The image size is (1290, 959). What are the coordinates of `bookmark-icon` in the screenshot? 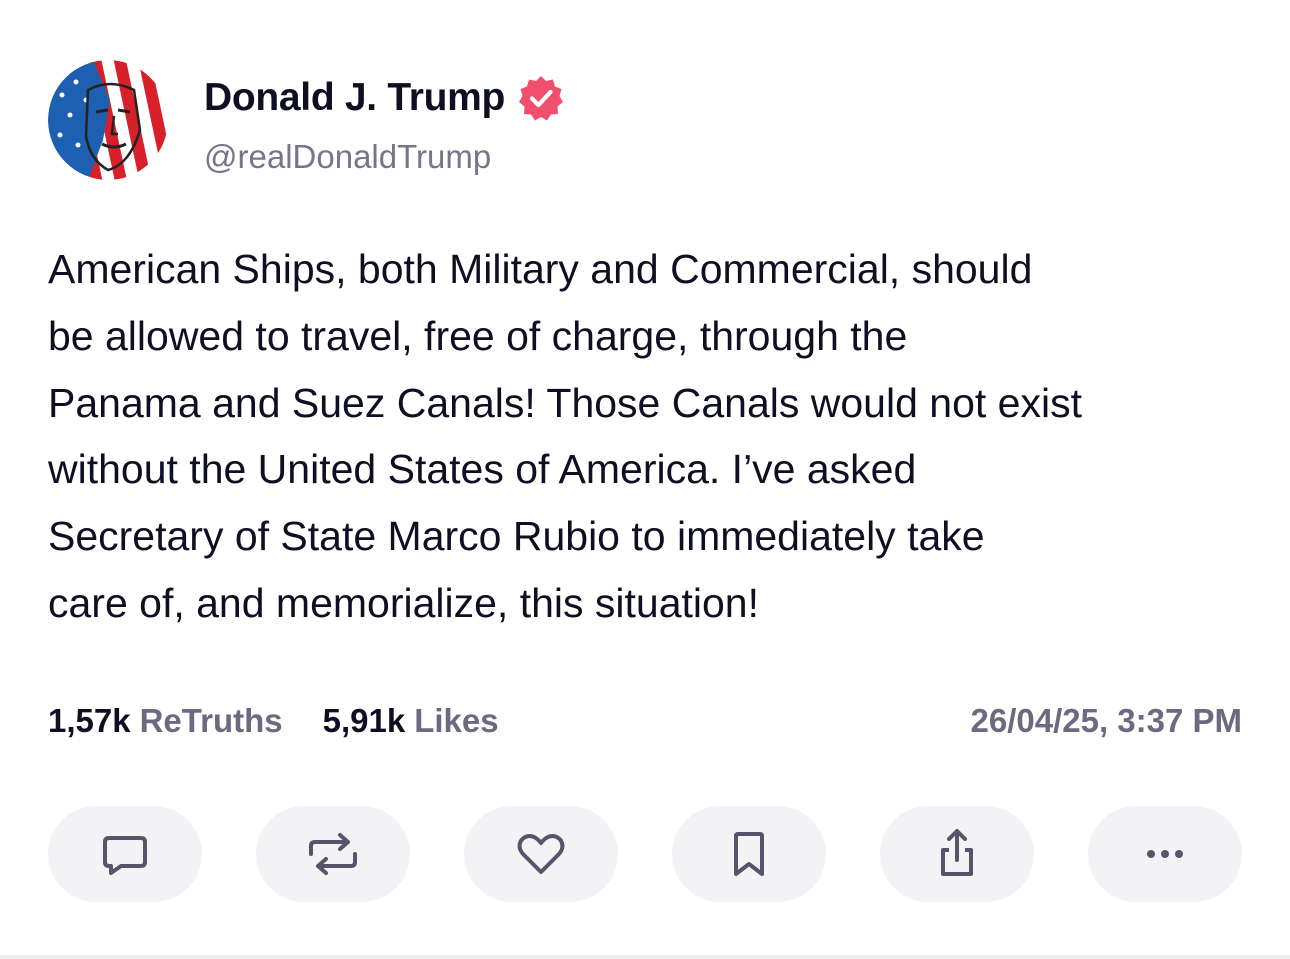 It's located at (749, 854).